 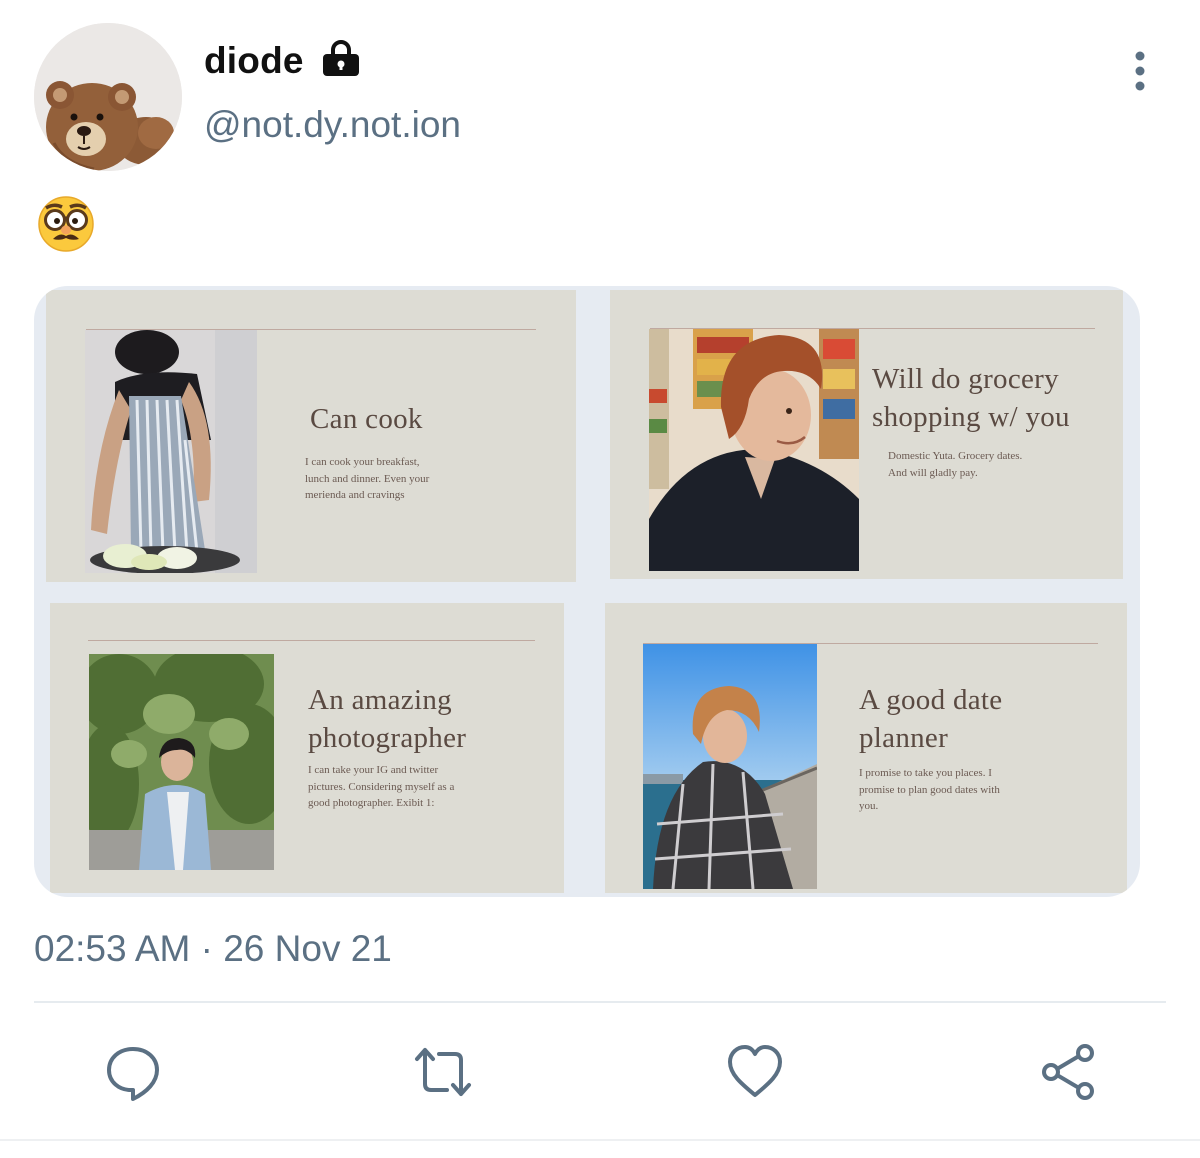 I want to click on more-vertical-icon, so click(x=1140, y=71).